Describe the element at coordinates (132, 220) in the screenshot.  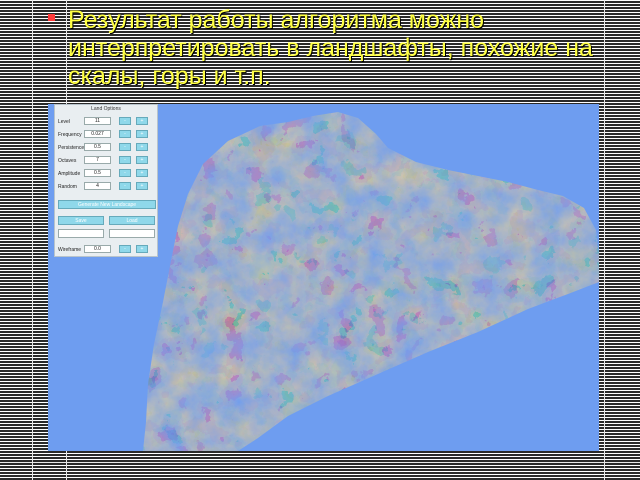
I see `load-button: Load` at that location.